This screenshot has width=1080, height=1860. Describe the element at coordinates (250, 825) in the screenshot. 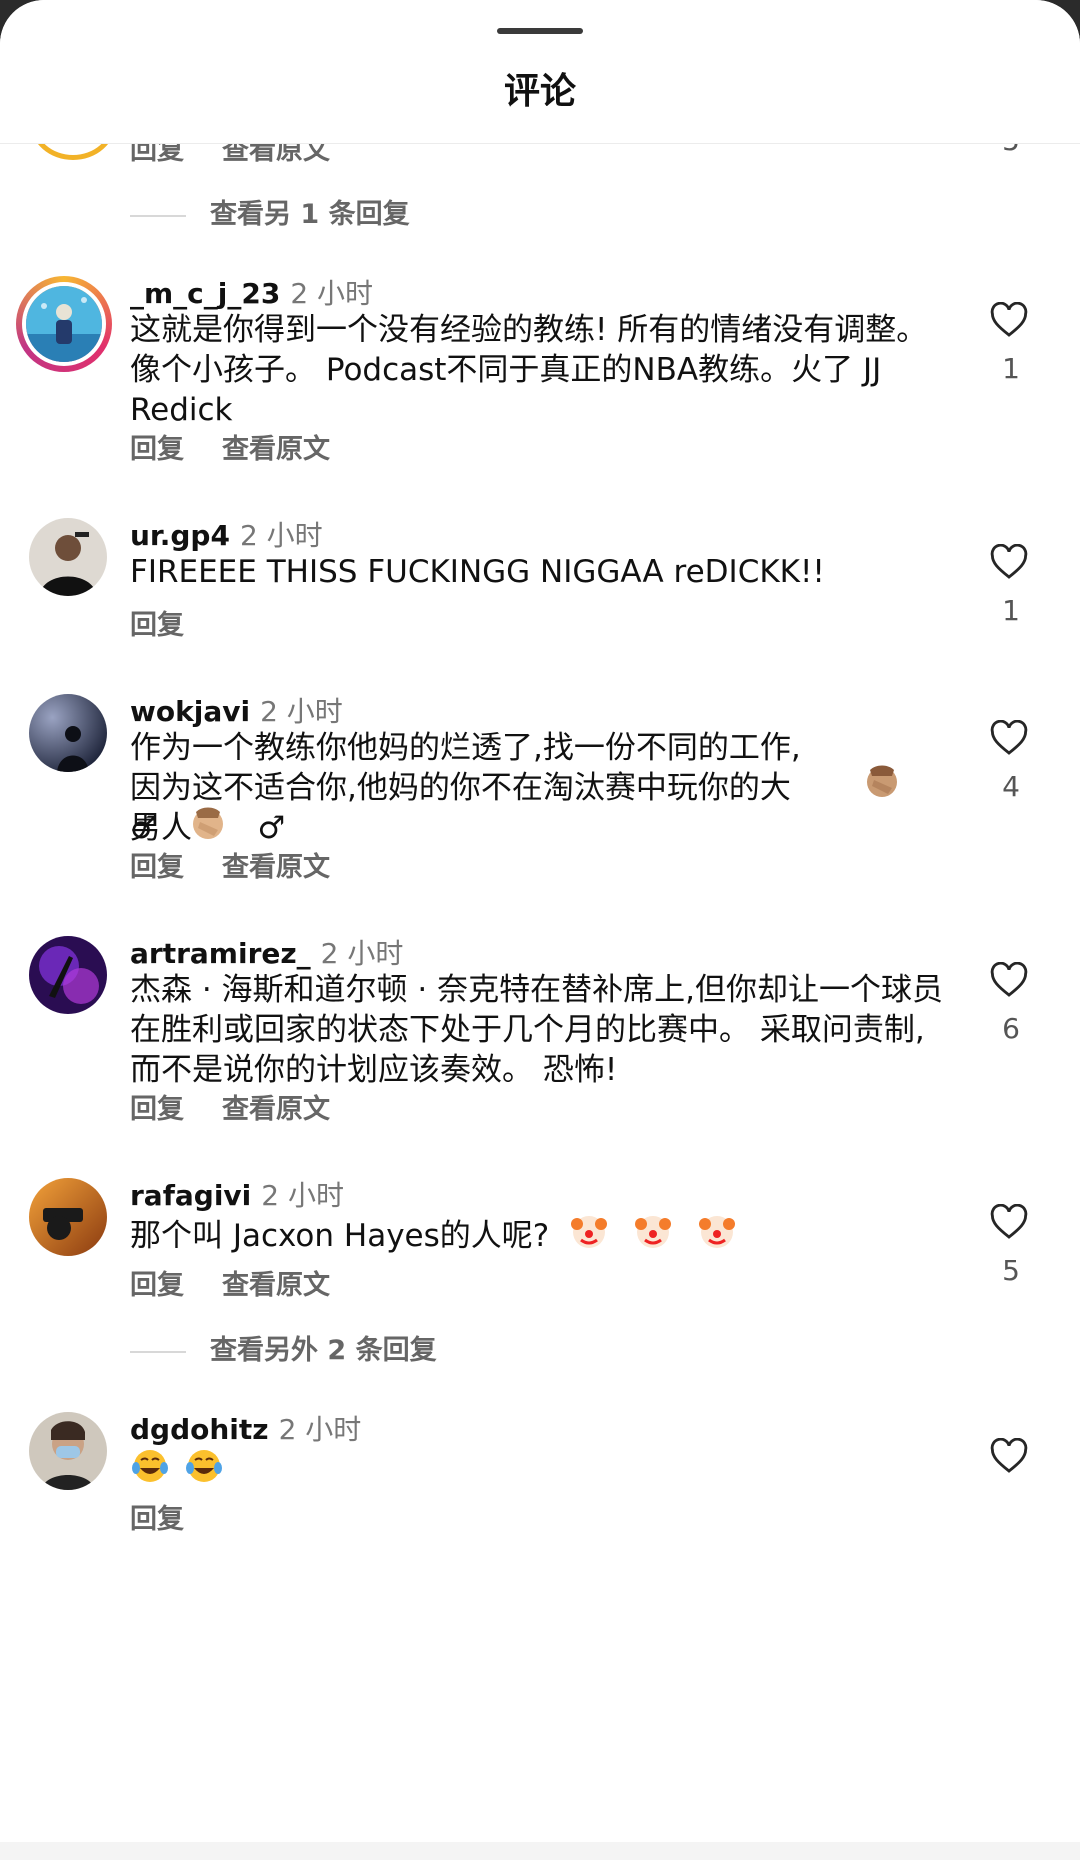

I see `emoji-tail: ♂ ♂` at that location.